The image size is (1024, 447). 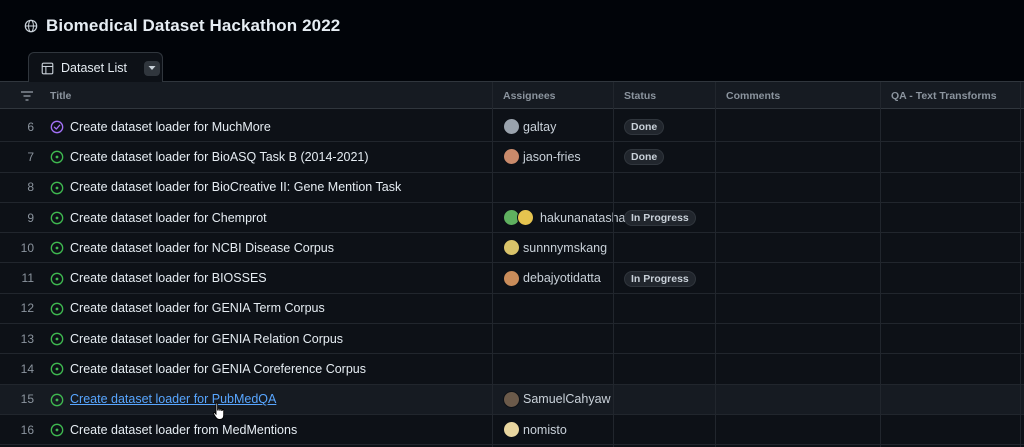 What do you see at coordinates (540, 126) in the screenshot?
I see `assignee-name: galtay` at bounding box center [540, 126].